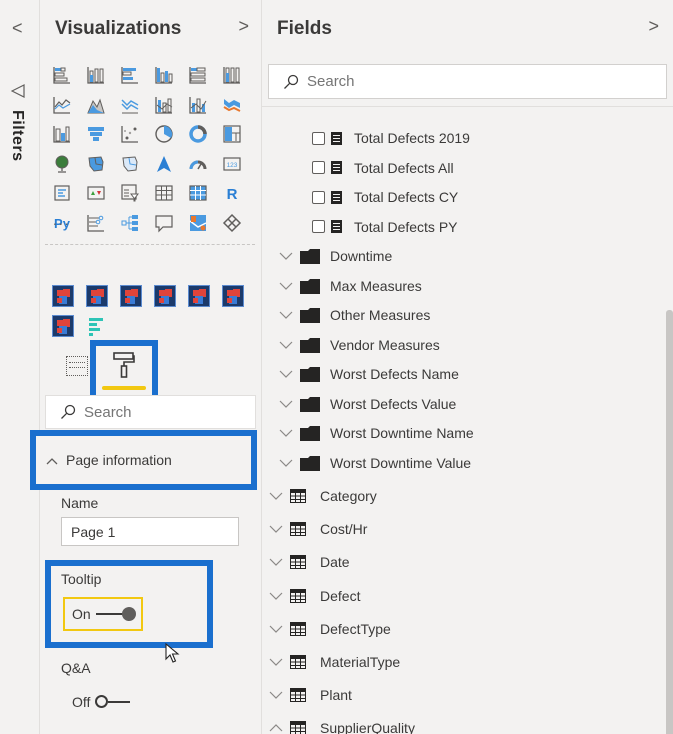 The width and height of the screenshot is (673, 734). Describe the element at coordinates (359, 345) in the screenshot. I see `display-folder-item: Vendor Measures` at that location.